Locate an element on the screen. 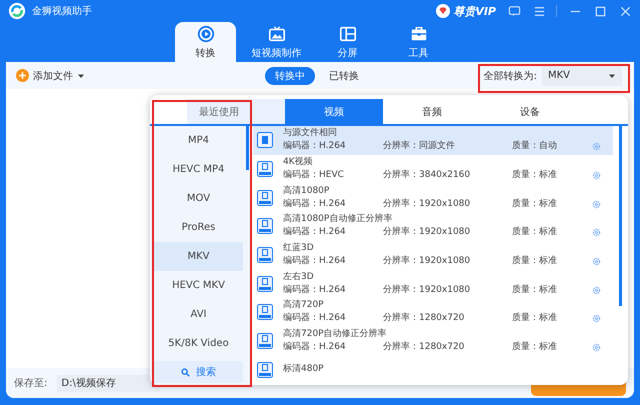  split-screen-icon is located at coordinates (347, 33).